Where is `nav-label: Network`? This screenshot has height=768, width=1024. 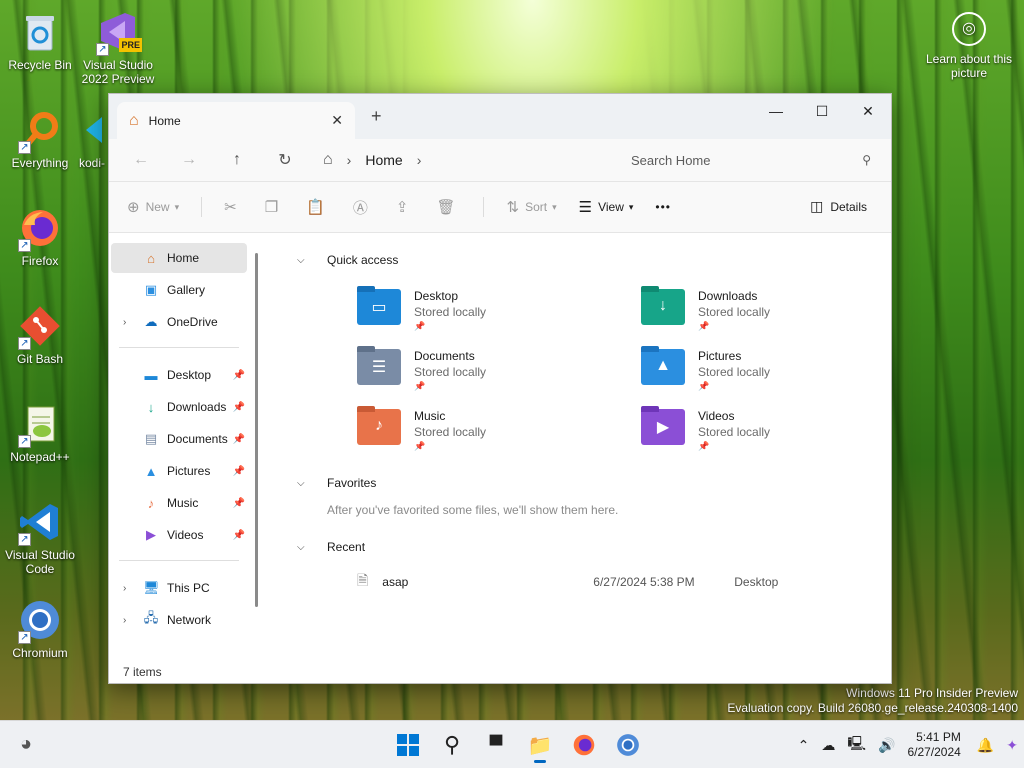 nav-label: Network is located at coordinates (189, 620).